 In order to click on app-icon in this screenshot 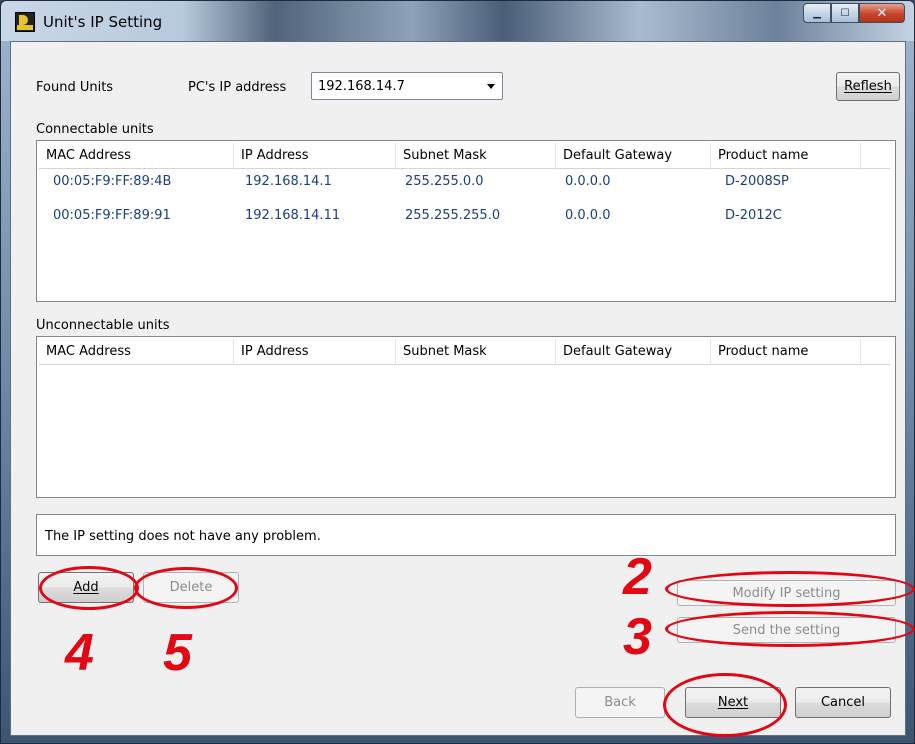, I will do `click(25, 22)`.